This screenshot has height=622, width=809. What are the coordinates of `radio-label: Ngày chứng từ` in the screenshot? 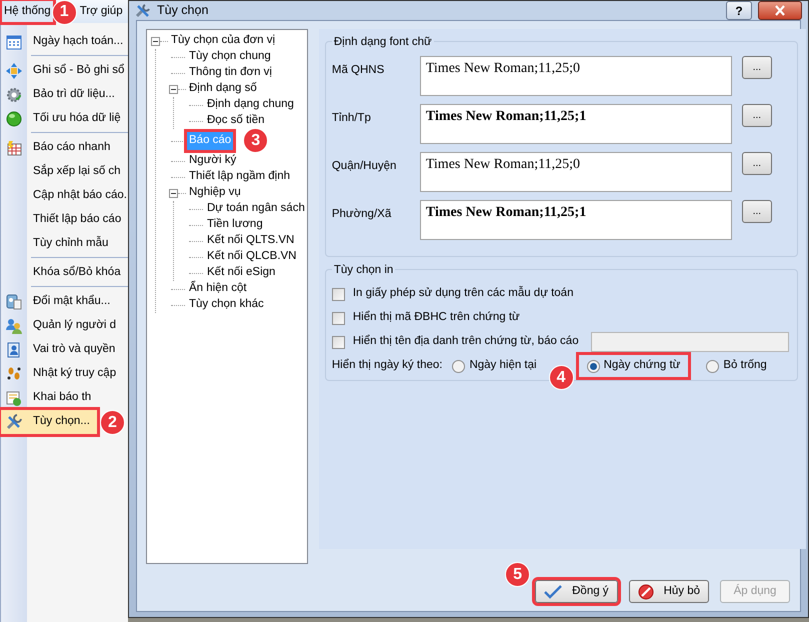 It's located at (642, 366).